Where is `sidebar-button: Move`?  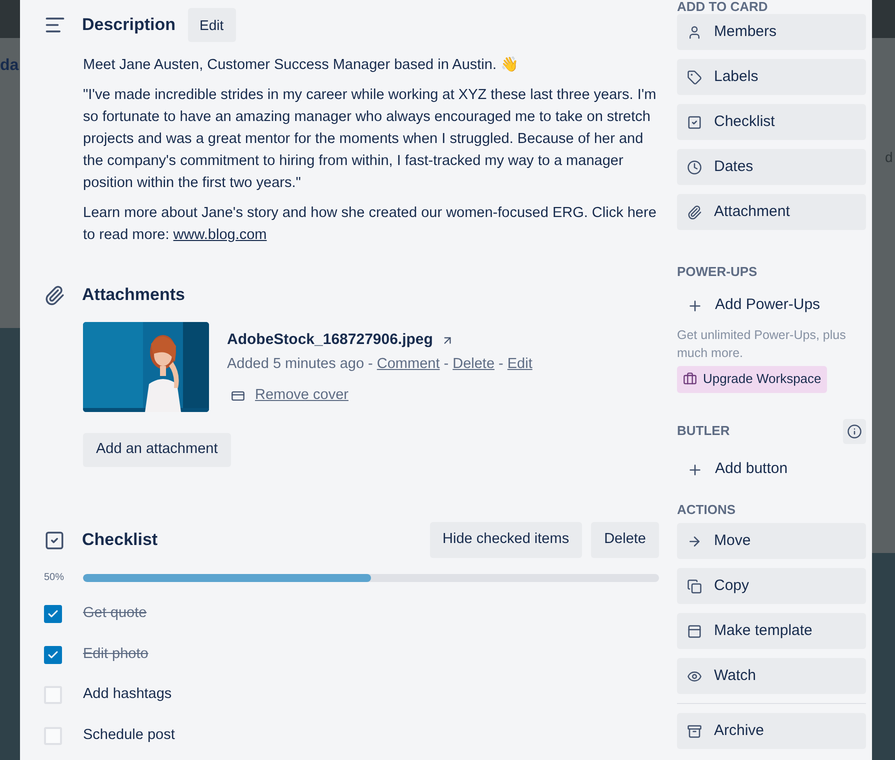 sidebar-button: Move is located at coordinates (771, 541).